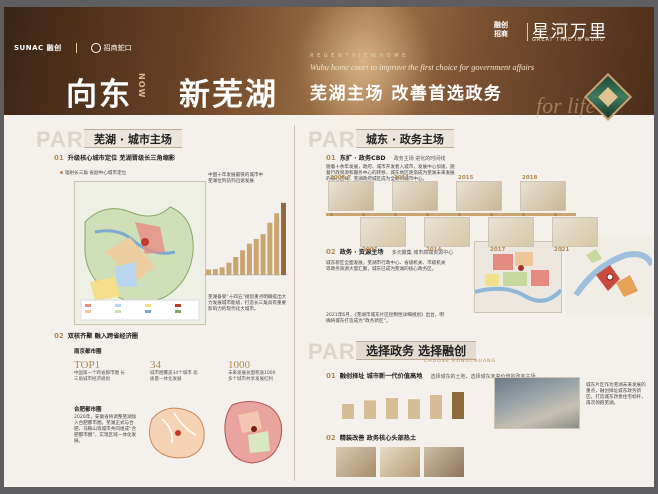 The image size is (658, 494). I want to click on hero-title: 向东 NOW 新芜湖, so click(169, 90).